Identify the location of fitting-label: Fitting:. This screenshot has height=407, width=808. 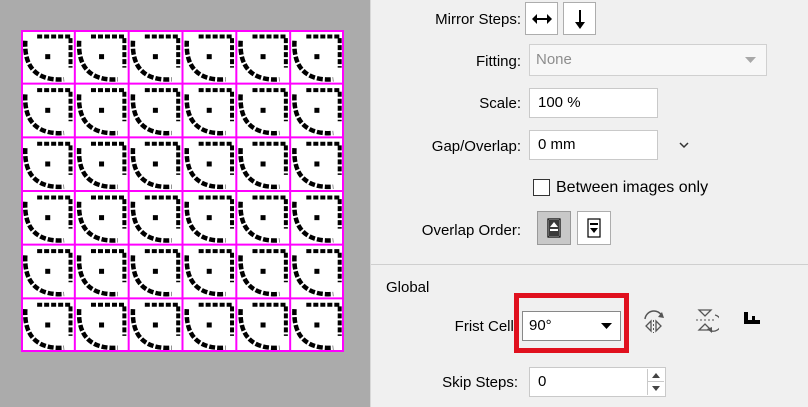
(498, 61).